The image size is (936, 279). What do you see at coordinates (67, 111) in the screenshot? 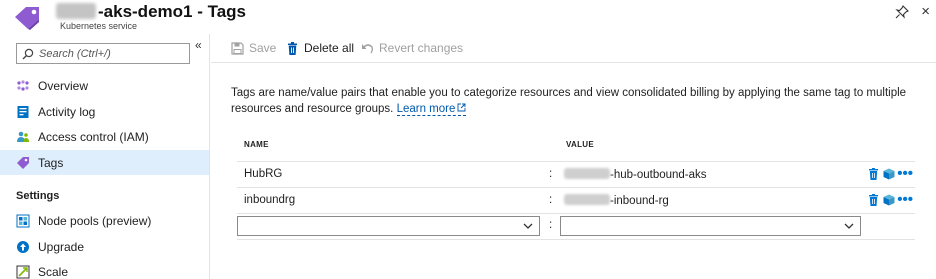
I see `sidebar-item-label: Activity log` at bounding box center [67, 111].